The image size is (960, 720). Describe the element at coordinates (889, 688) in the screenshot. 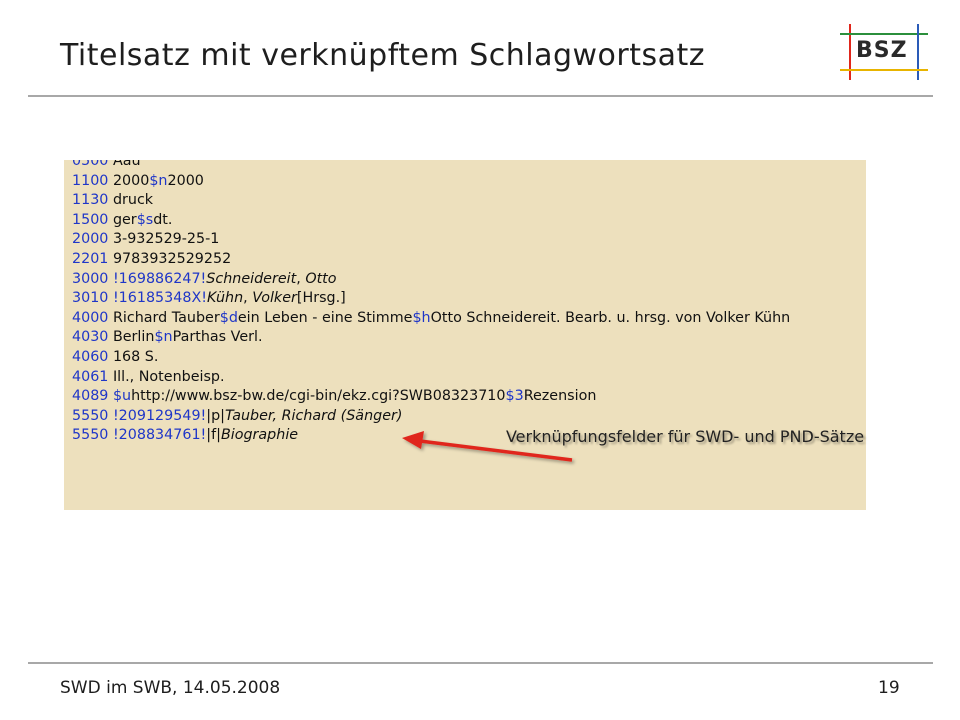

I see `page-number: 19` at that location.